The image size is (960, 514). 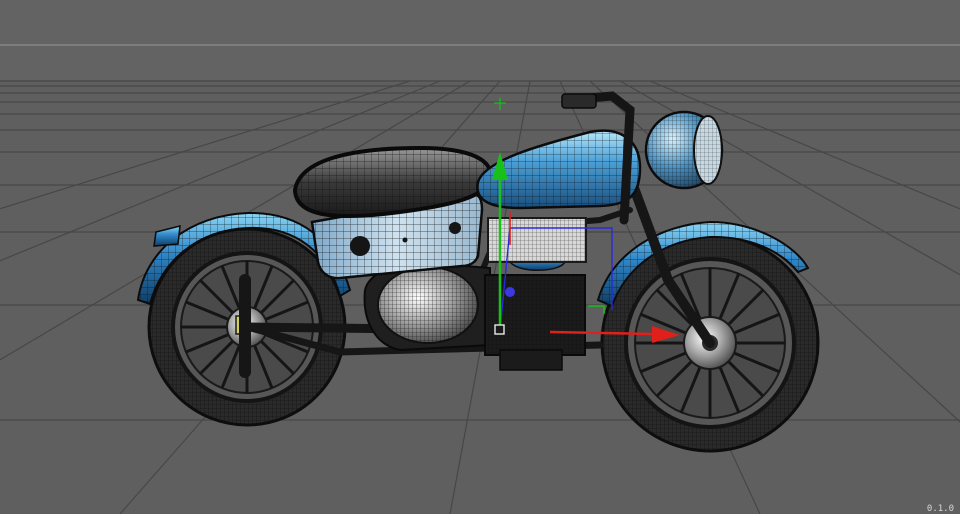 I want to click on gizmo-center-handle, so click(x=510, y=292).